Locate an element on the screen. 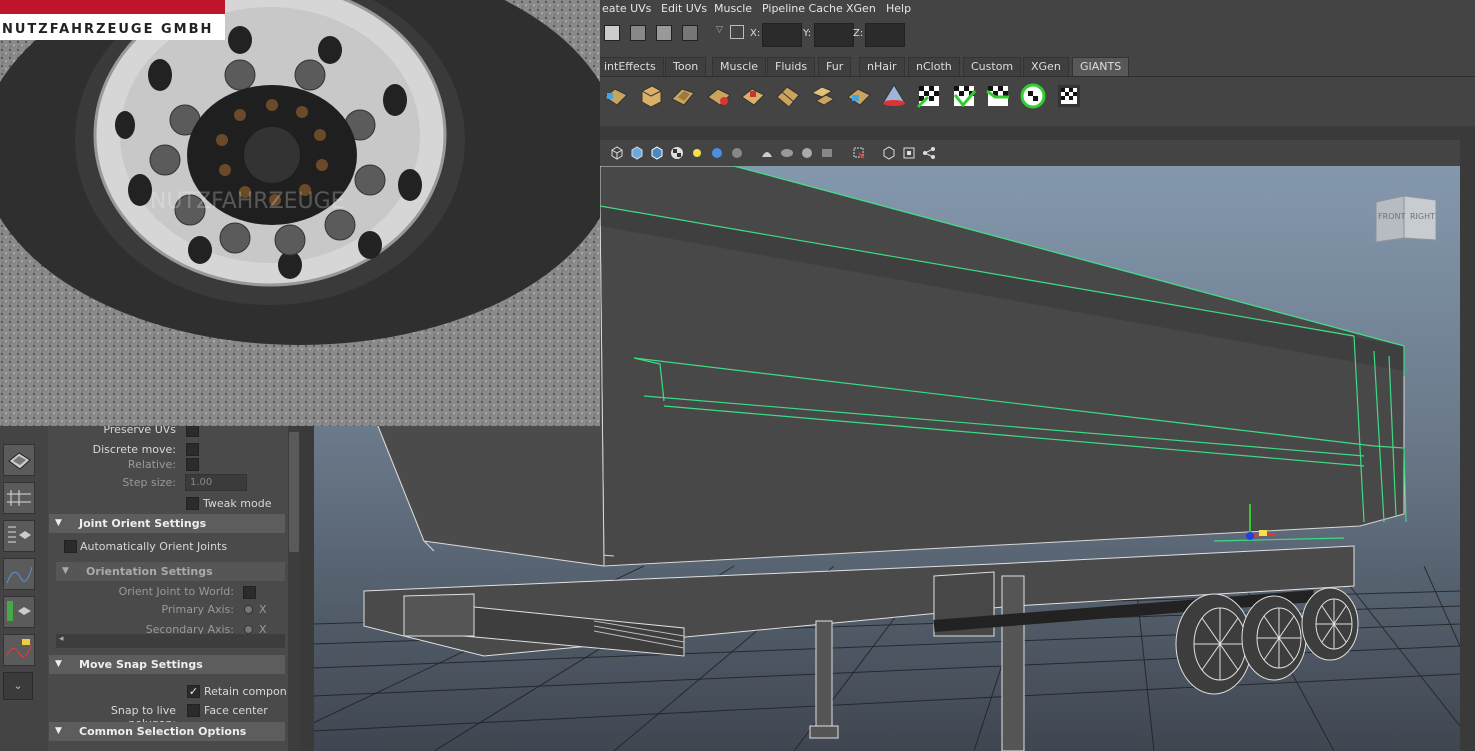 The image size is (1475, 751). discrete-move-checkbox is located at coordinates (192, 449).